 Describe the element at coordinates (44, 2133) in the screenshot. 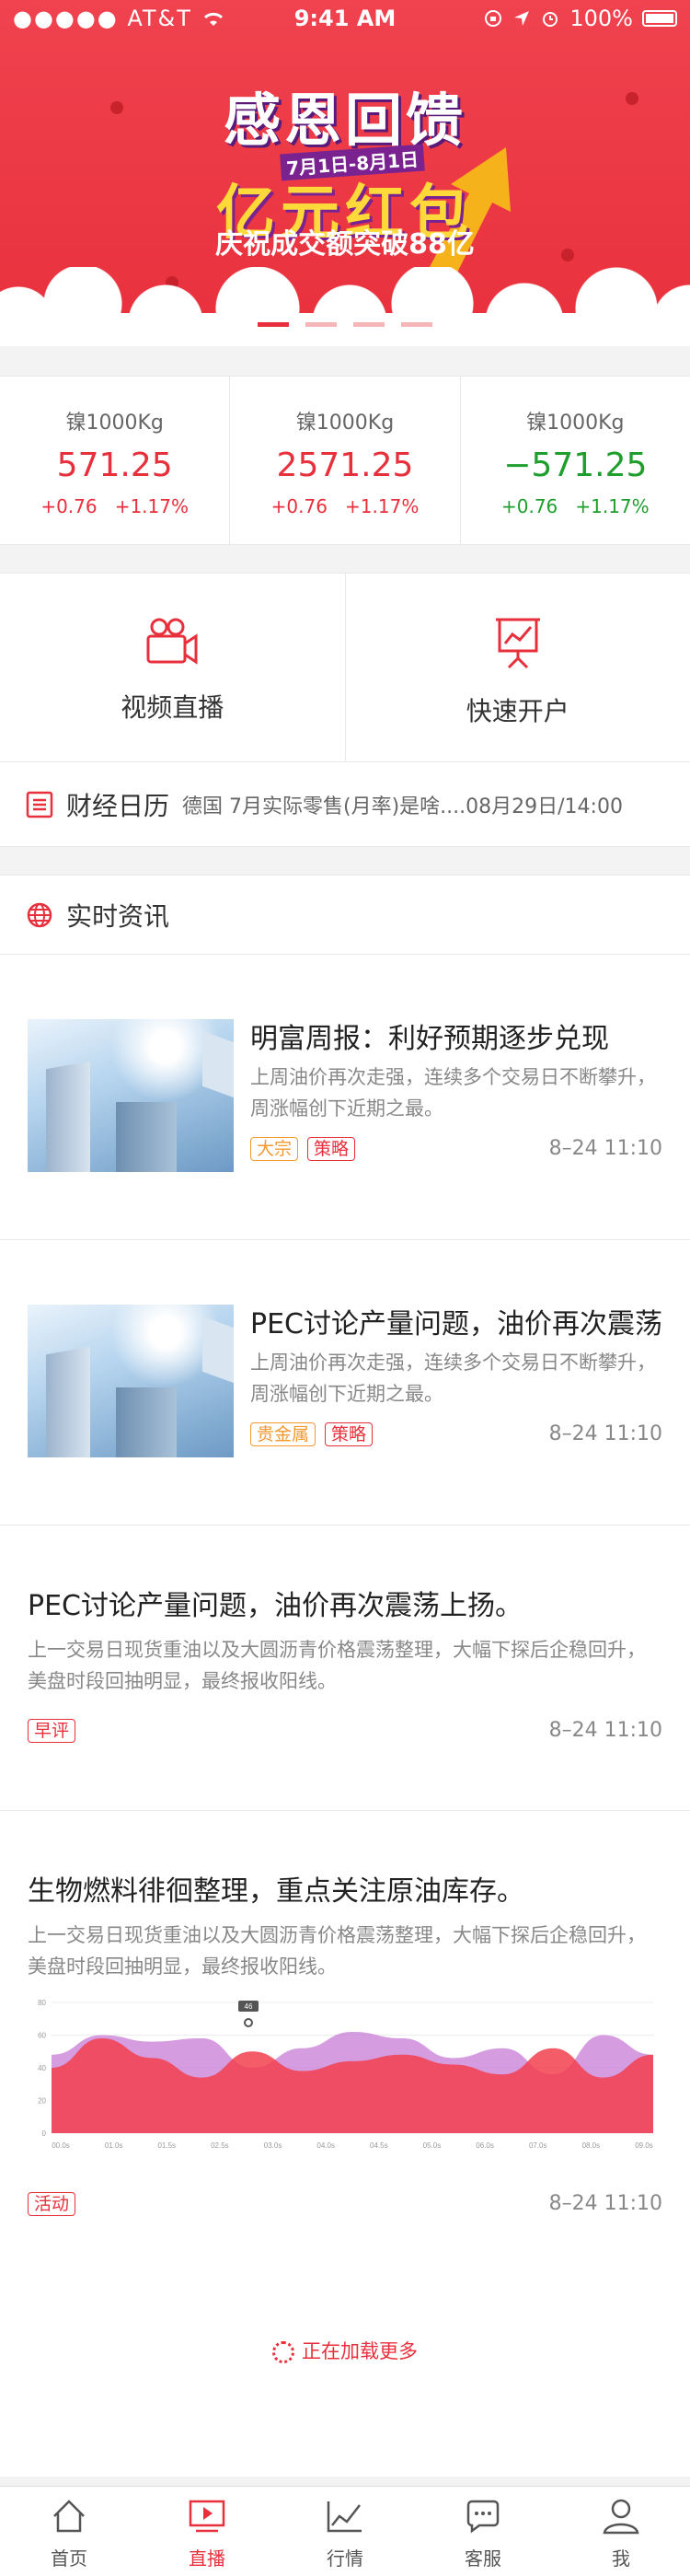

I see `chart-y-tick-label: 0` at that location.